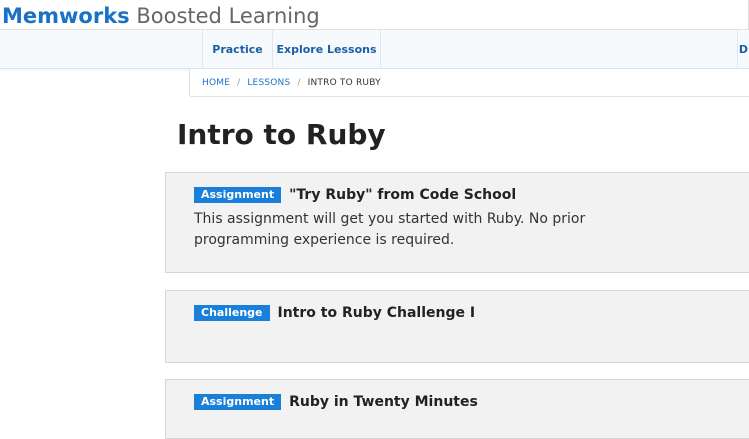 This screenshot has width=749, height=439. I want to click on lesson-item-header: Challenge Intro to Ruby Challenge I, so click(334, 313).